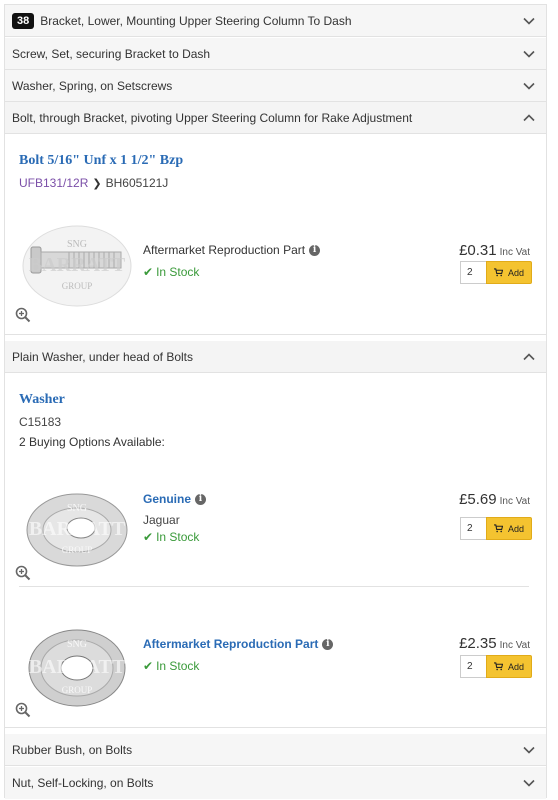 Image resolution: width=558 pixels, height=800 pixels. Describe the element at coordinates (102, 356) in the screenshot. I see `section-label: Plain Washer, under head of Bolts` at that location.